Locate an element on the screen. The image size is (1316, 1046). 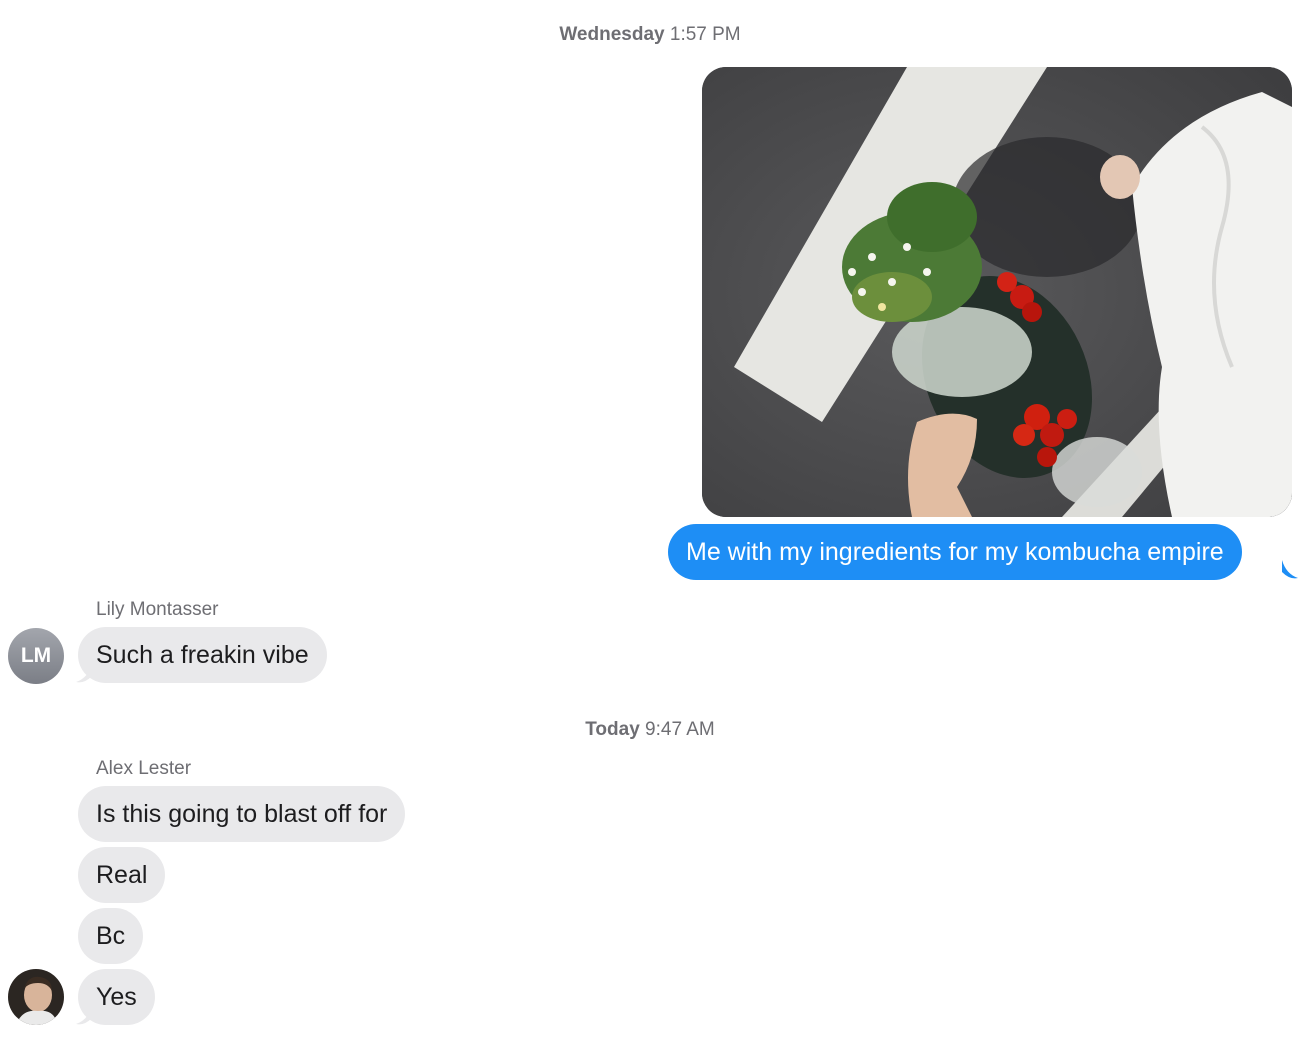
incoming-message-bubble: Bc is located at coordinates (111, 936).